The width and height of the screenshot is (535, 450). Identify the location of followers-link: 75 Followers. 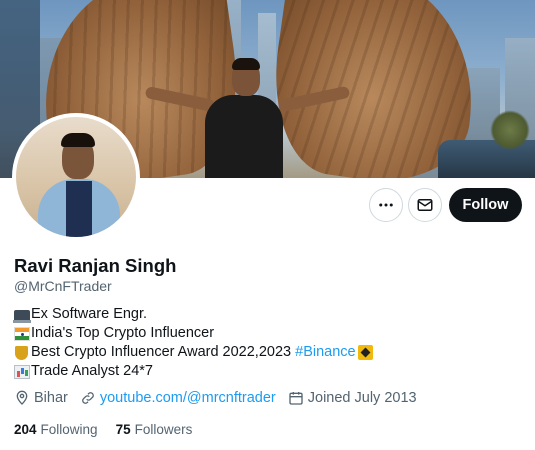
(154, 429).